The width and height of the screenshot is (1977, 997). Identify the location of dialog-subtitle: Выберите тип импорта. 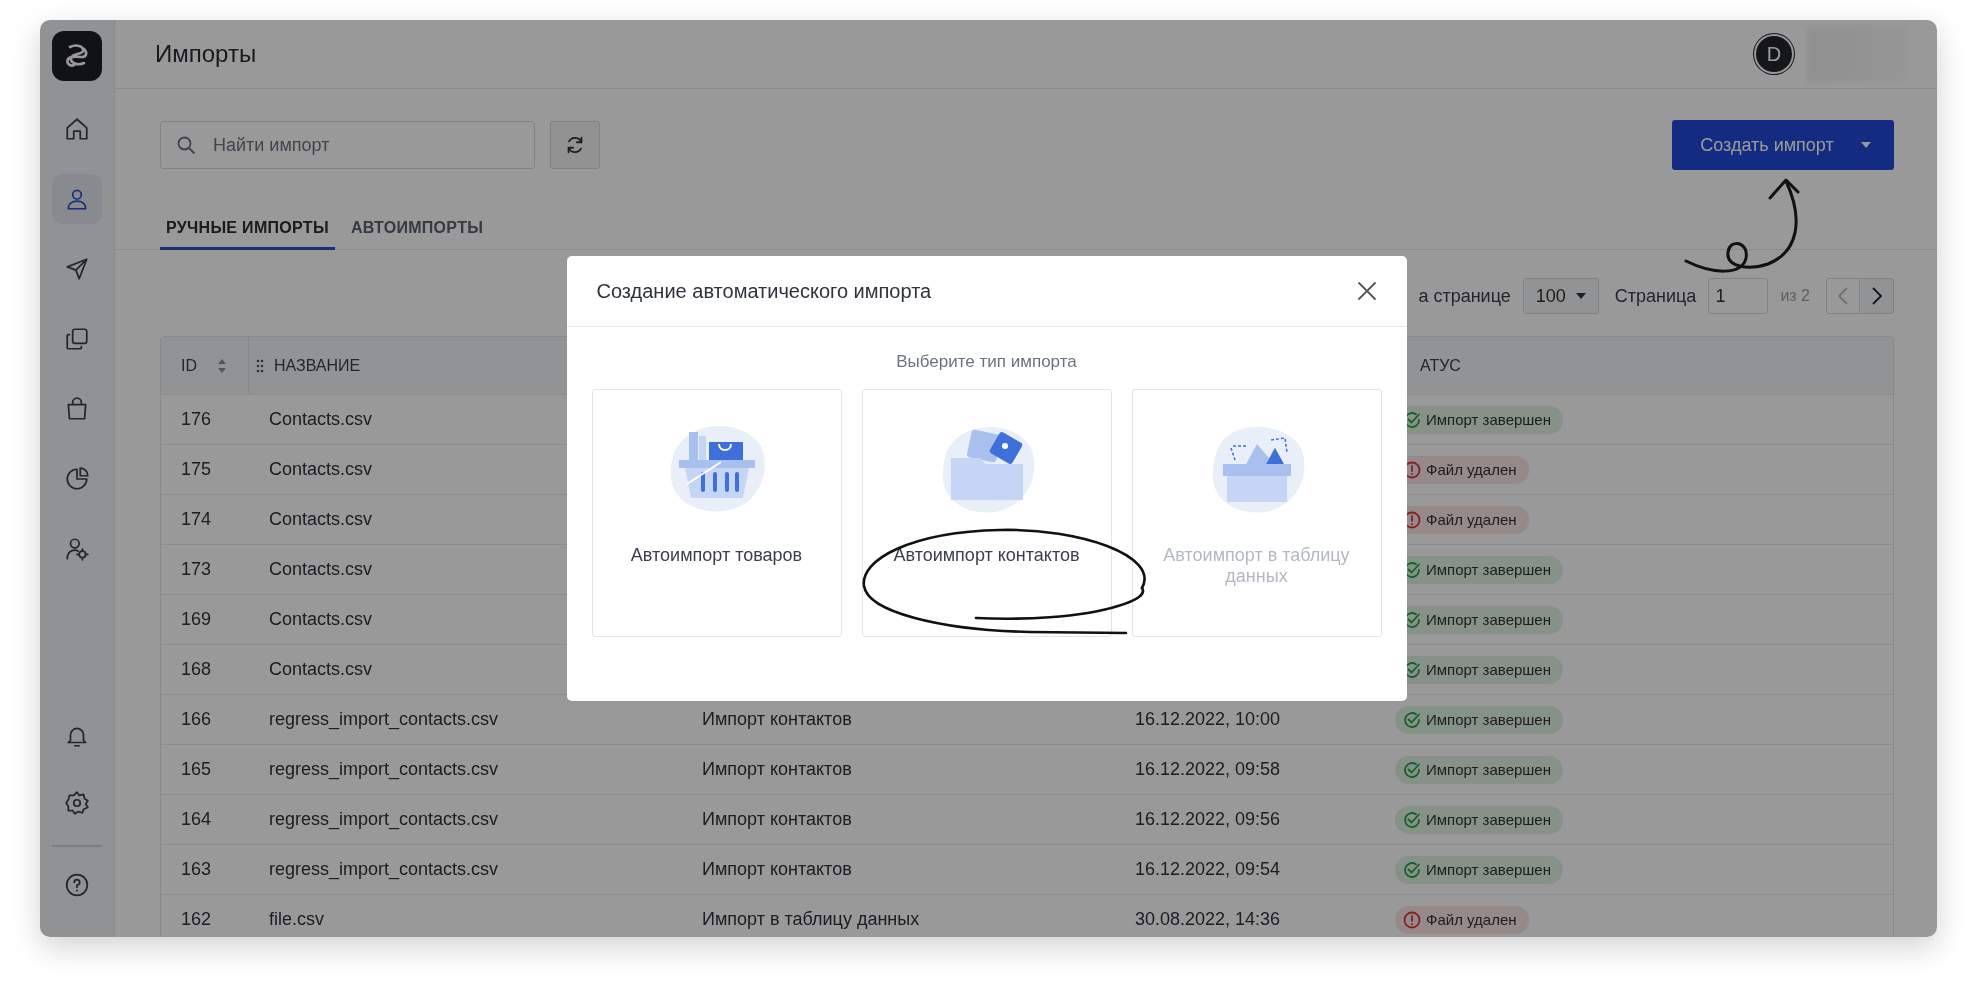
(986, 362).